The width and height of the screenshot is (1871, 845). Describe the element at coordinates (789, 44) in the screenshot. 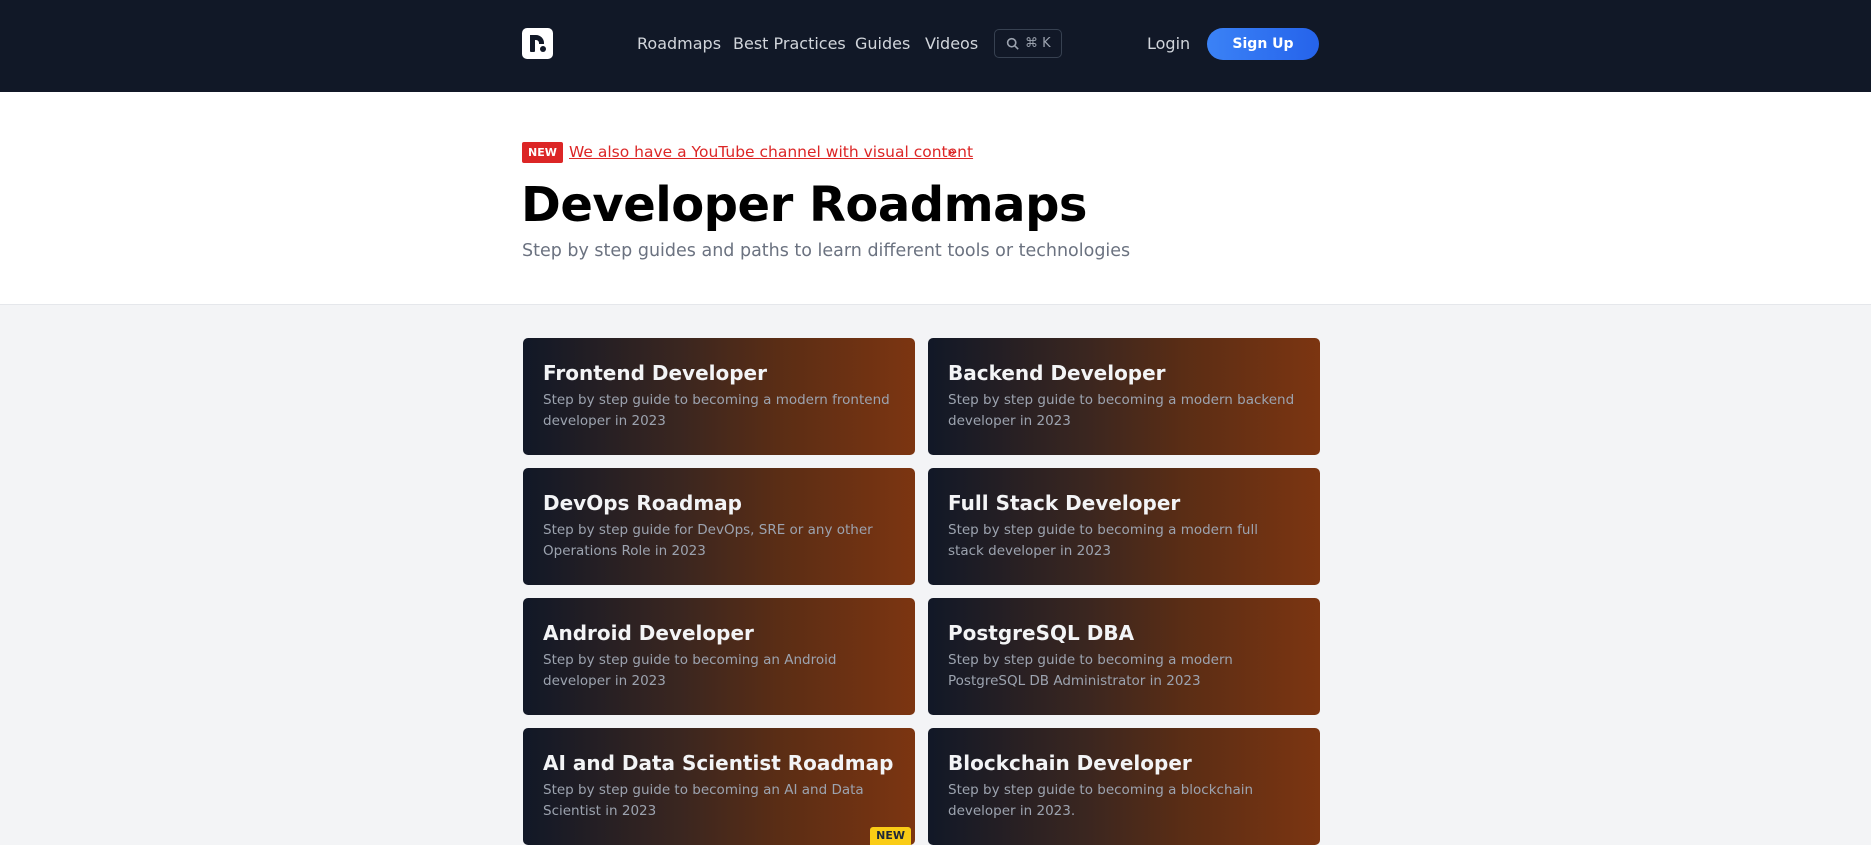

I see `nav-best-practices: Best Practices` at that location.